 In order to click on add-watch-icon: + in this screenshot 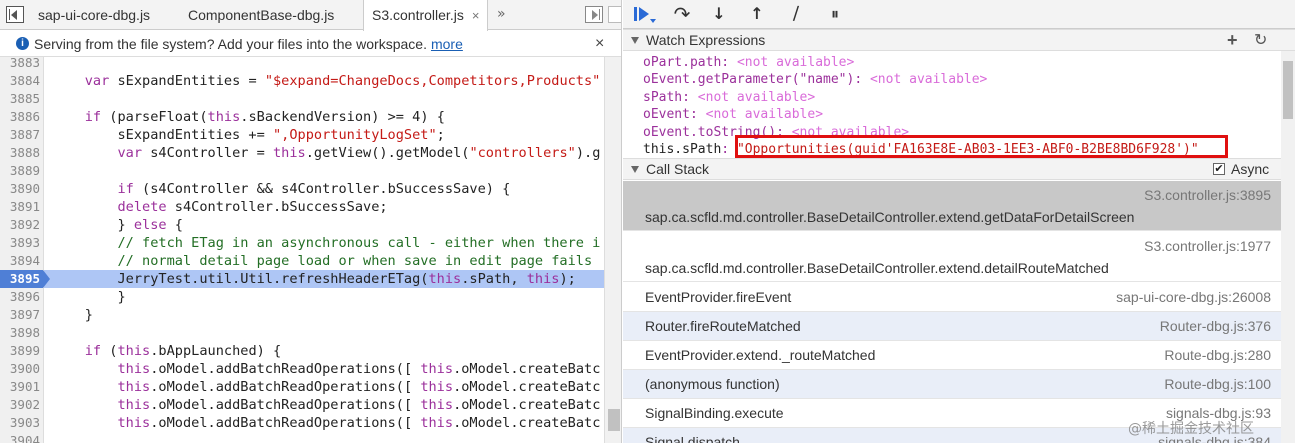, I will do `click(1232, 40)`.